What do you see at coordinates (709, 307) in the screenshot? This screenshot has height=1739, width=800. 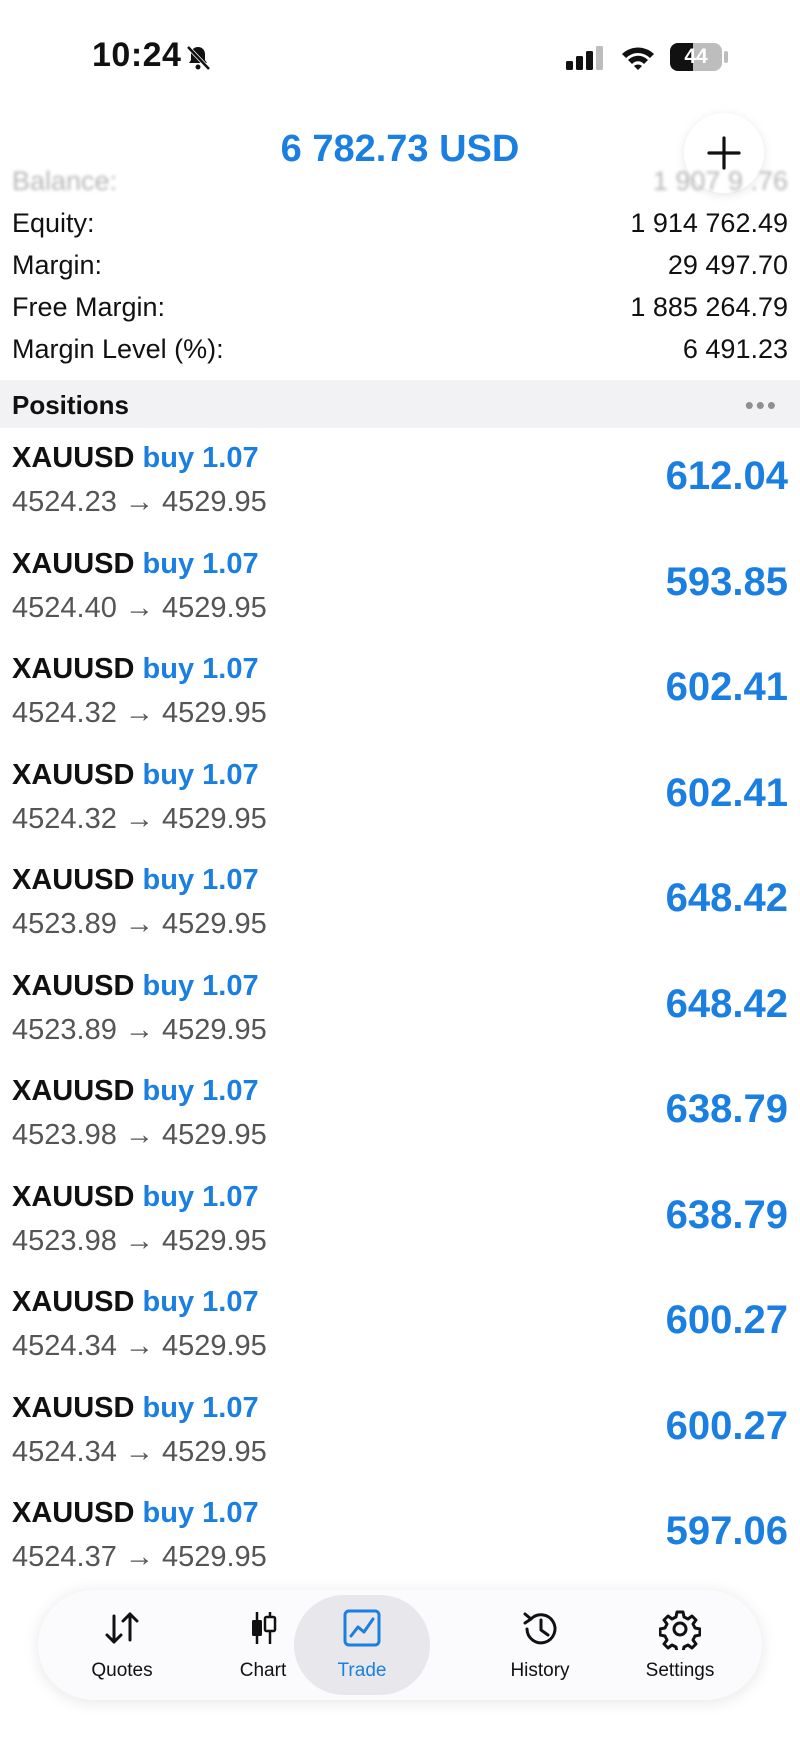 I see `free-margin-value: 1 885 264.79` at bounding box center [709, 307].